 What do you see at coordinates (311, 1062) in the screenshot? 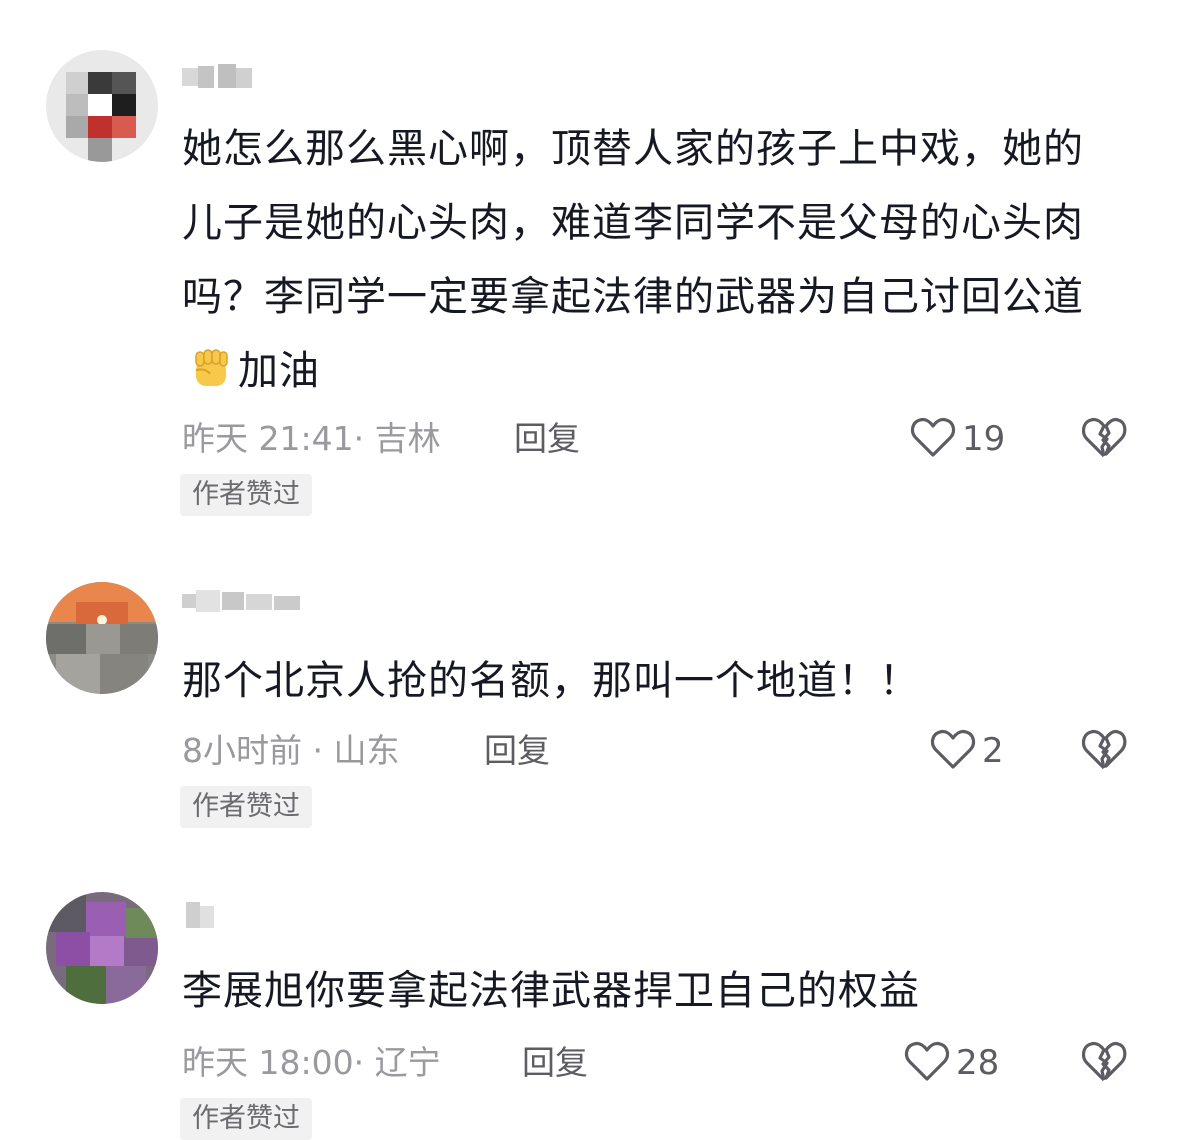
I see `comment-meta: 昨天 18:00· 辽宁` at bounding box center [311, 1062].